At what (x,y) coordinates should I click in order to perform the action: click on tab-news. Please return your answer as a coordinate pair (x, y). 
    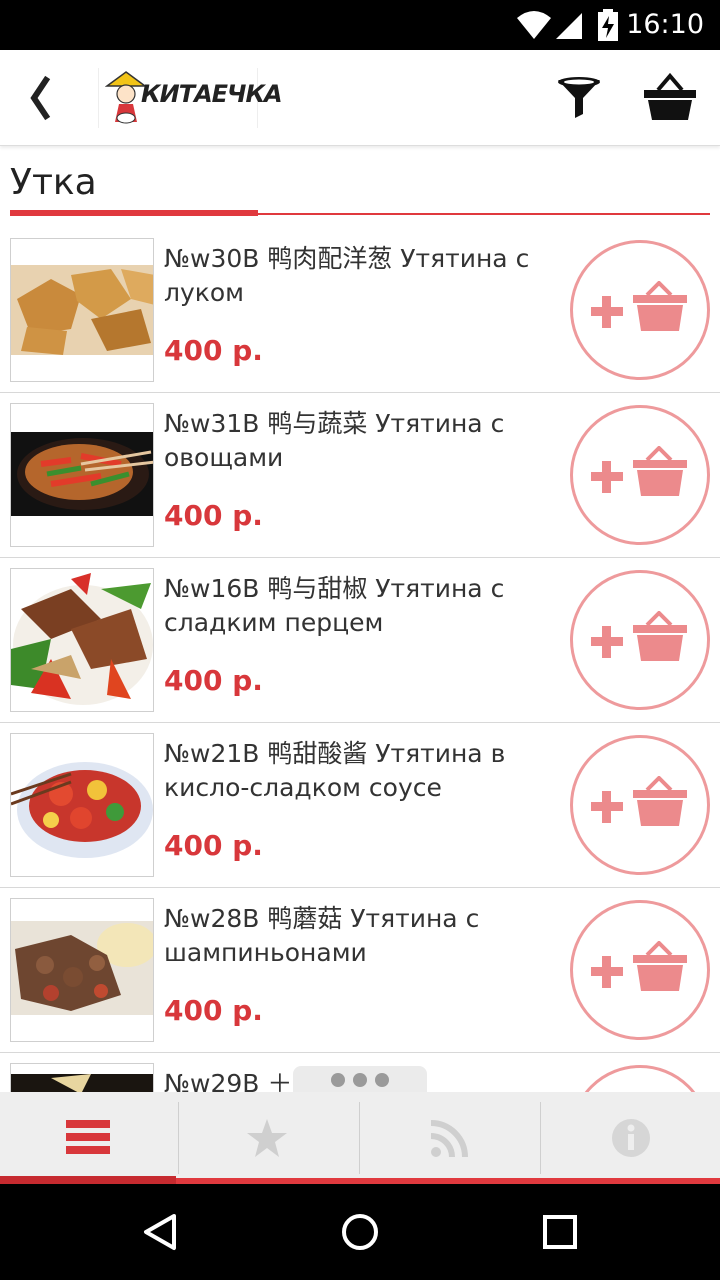
    Looking at the image, I should click on (450, 1138).